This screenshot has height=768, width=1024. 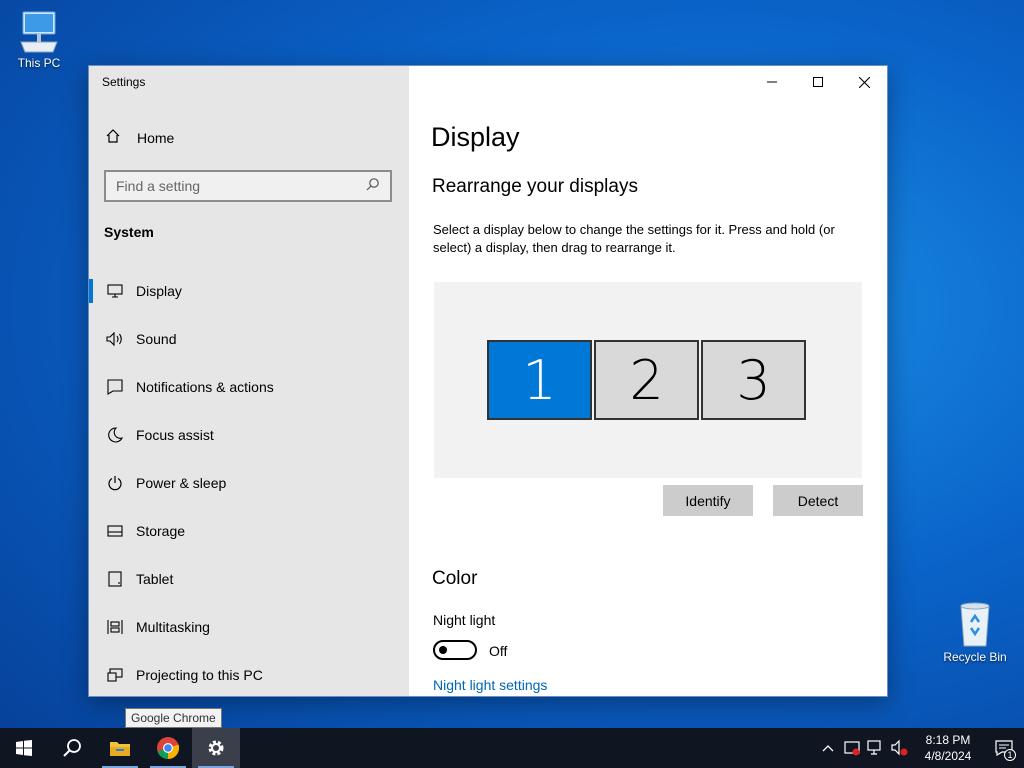 What do you see at coordinates (443, 650) in the screenshot?
I see `toggle-knob` at bounding box center [443, 650].